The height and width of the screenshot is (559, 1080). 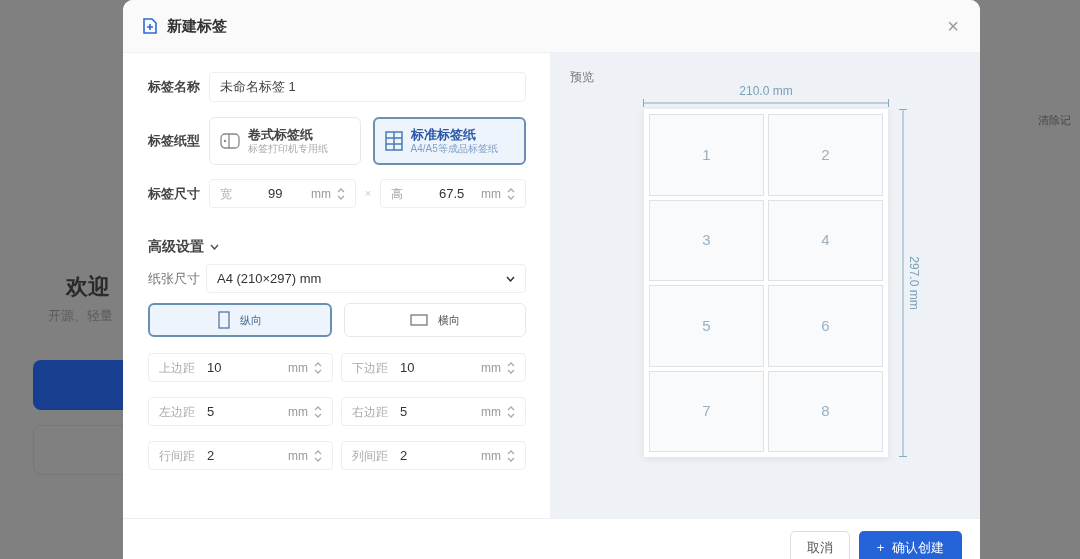 What do you see at coordinates (910, 545) in the screenshot?
I see `confirm-button: + 确认创建` at bounding box center [910, 545].